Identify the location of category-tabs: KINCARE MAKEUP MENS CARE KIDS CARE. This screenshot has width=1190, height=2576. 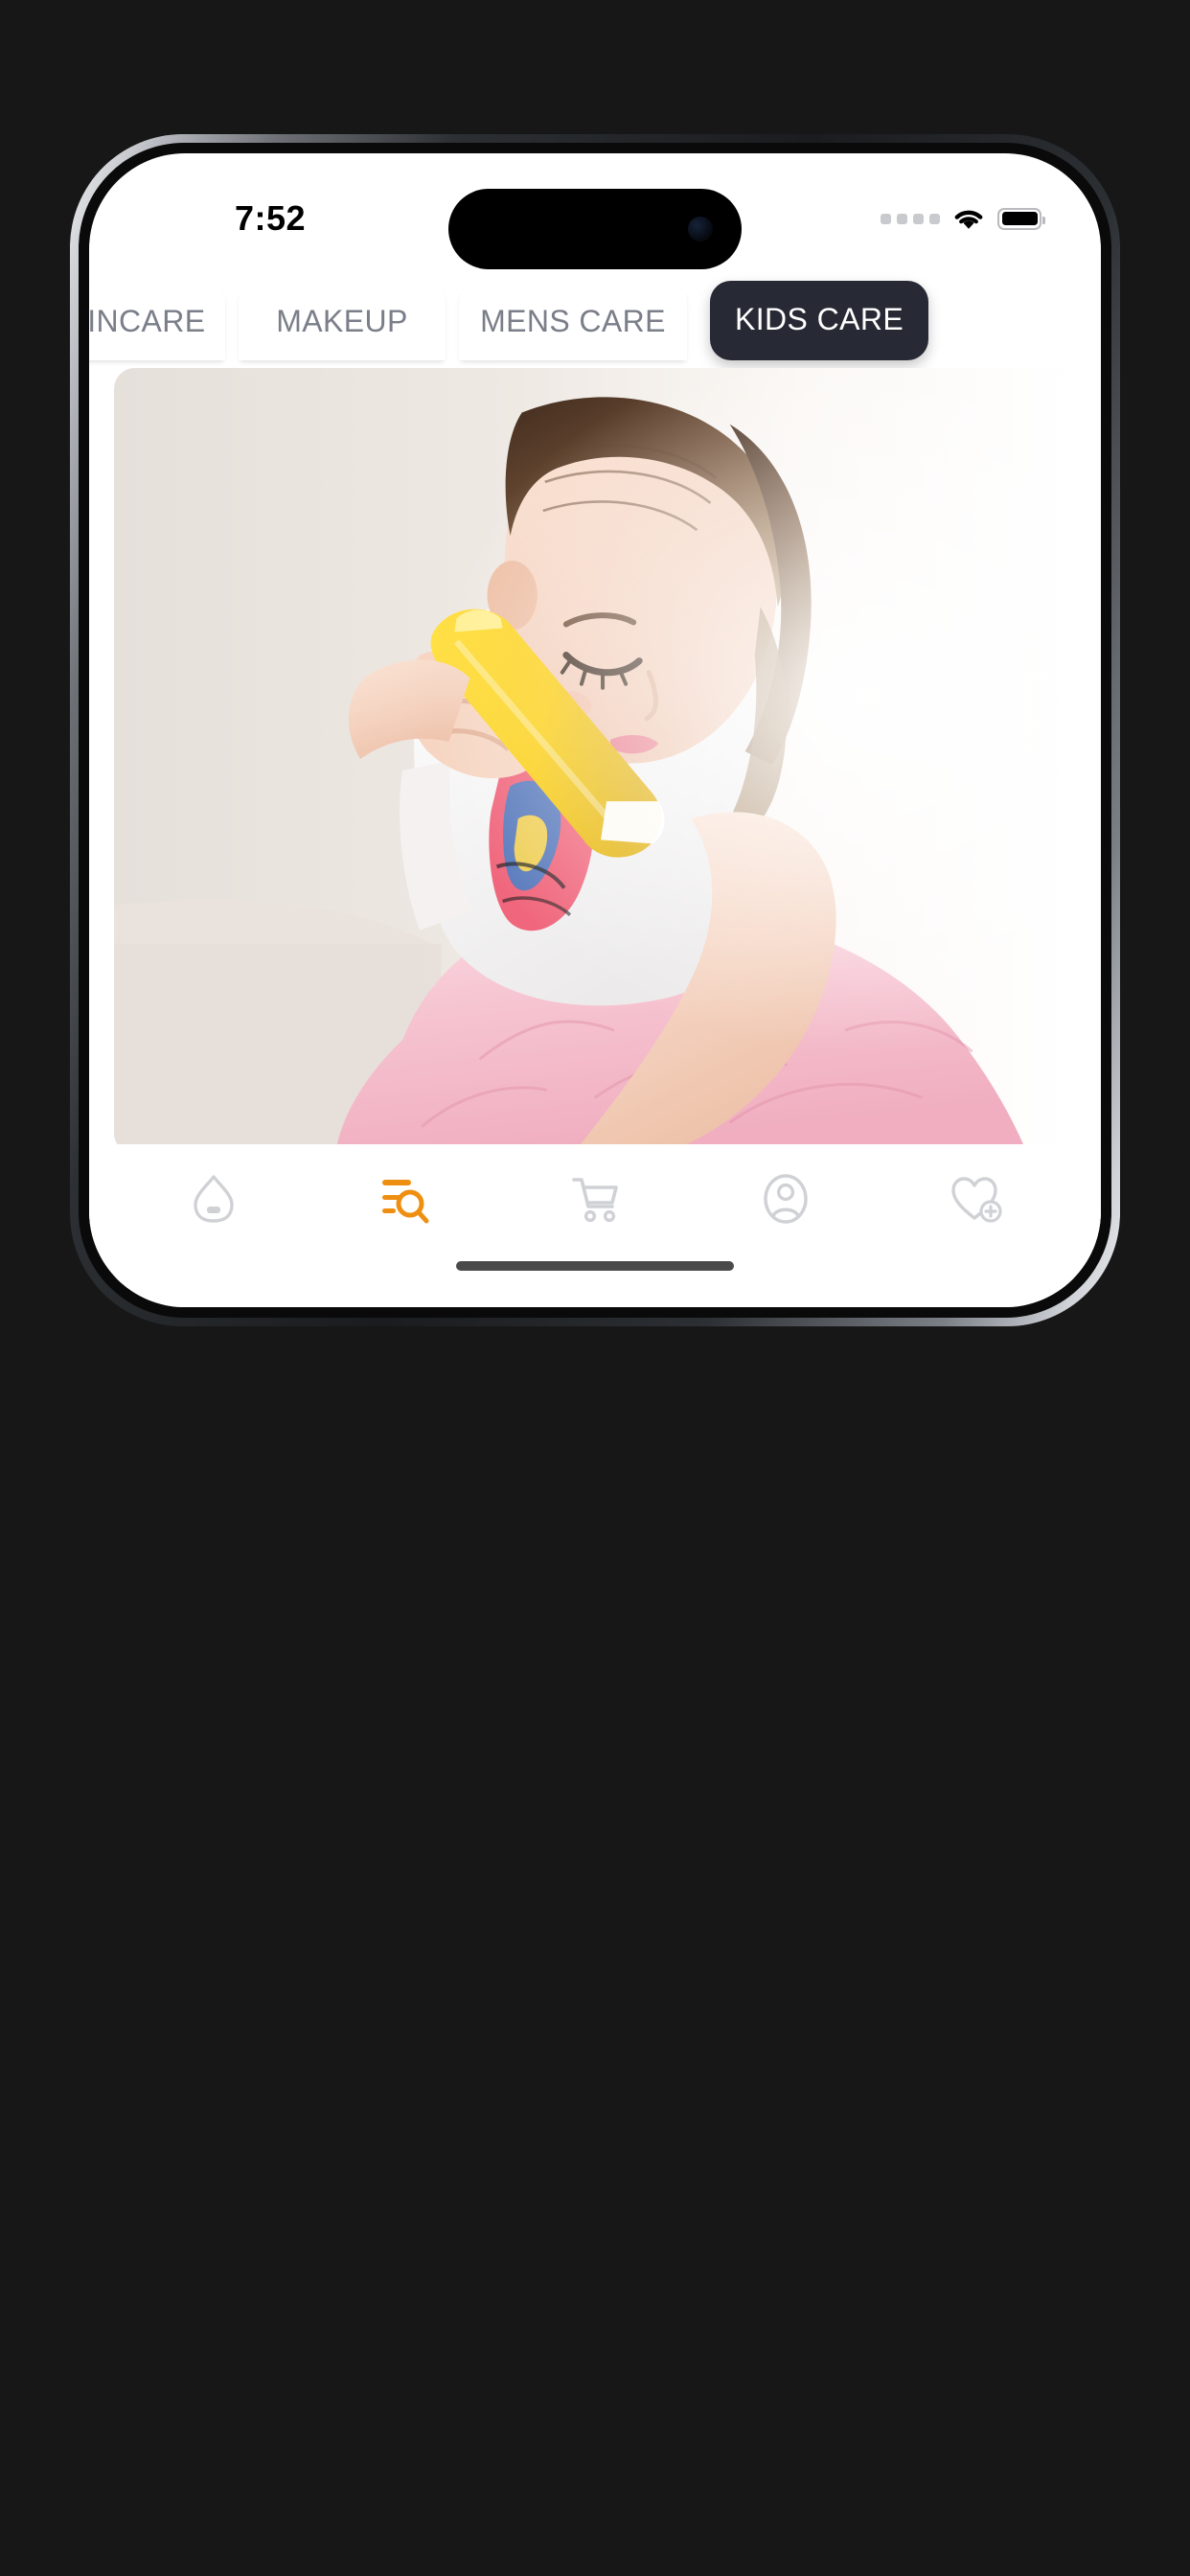
(595, 308).